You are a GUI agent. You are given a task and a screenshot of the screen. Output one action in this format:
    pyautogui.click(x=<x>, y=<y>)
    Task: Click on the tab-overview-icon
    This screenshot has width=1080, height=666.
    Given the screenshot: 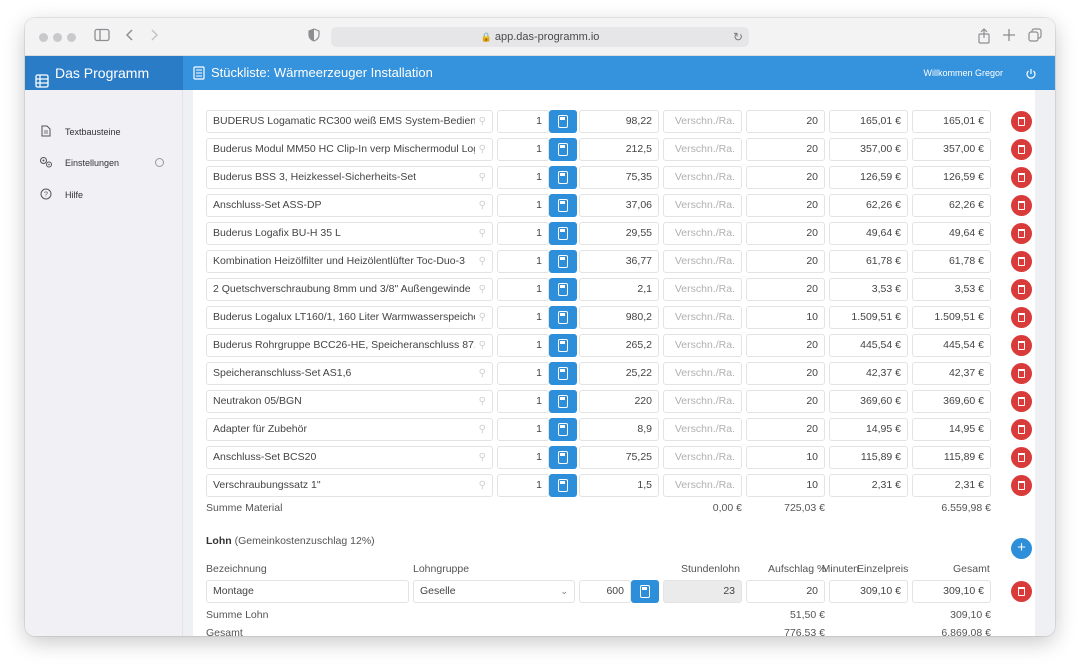 What is the action you would take?
    pyautogui.click(x=1035, y=37)
    